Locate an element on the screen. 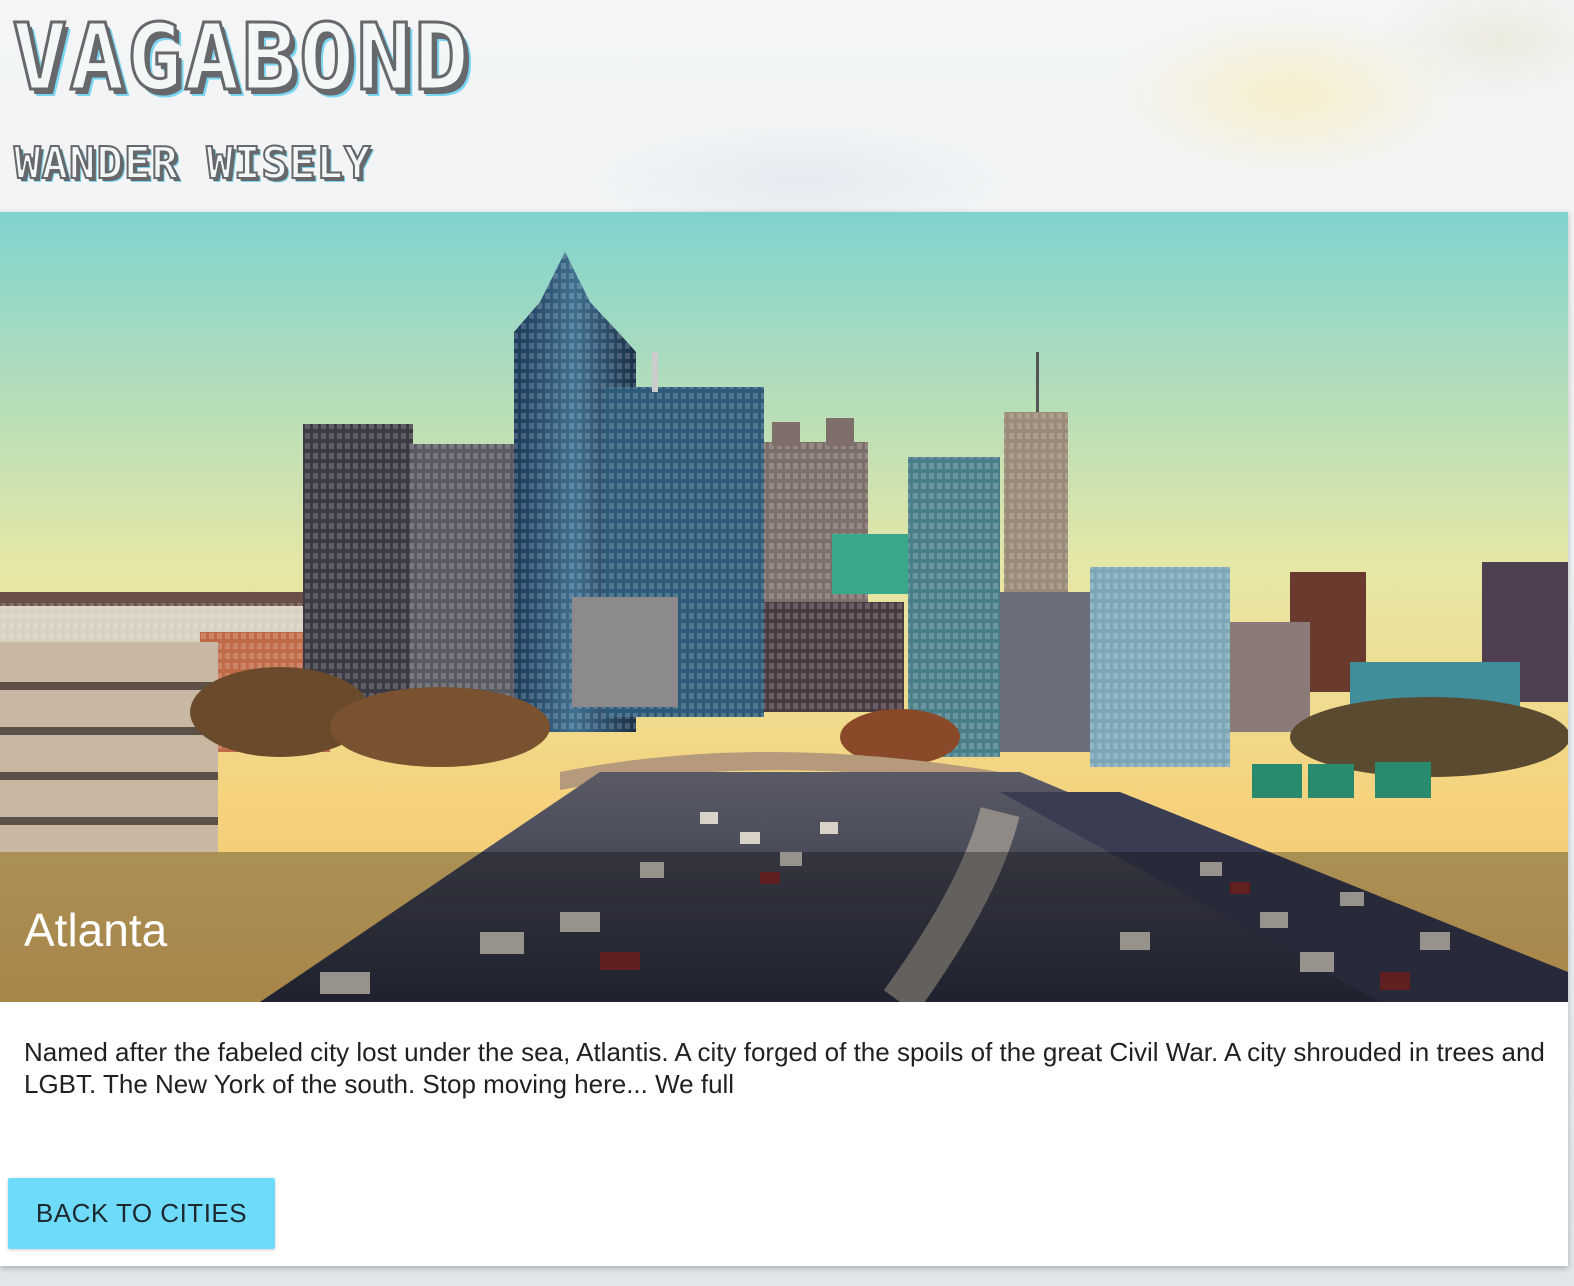  site-tagline: WANDER WISELY is located at coordinates (192, 163).